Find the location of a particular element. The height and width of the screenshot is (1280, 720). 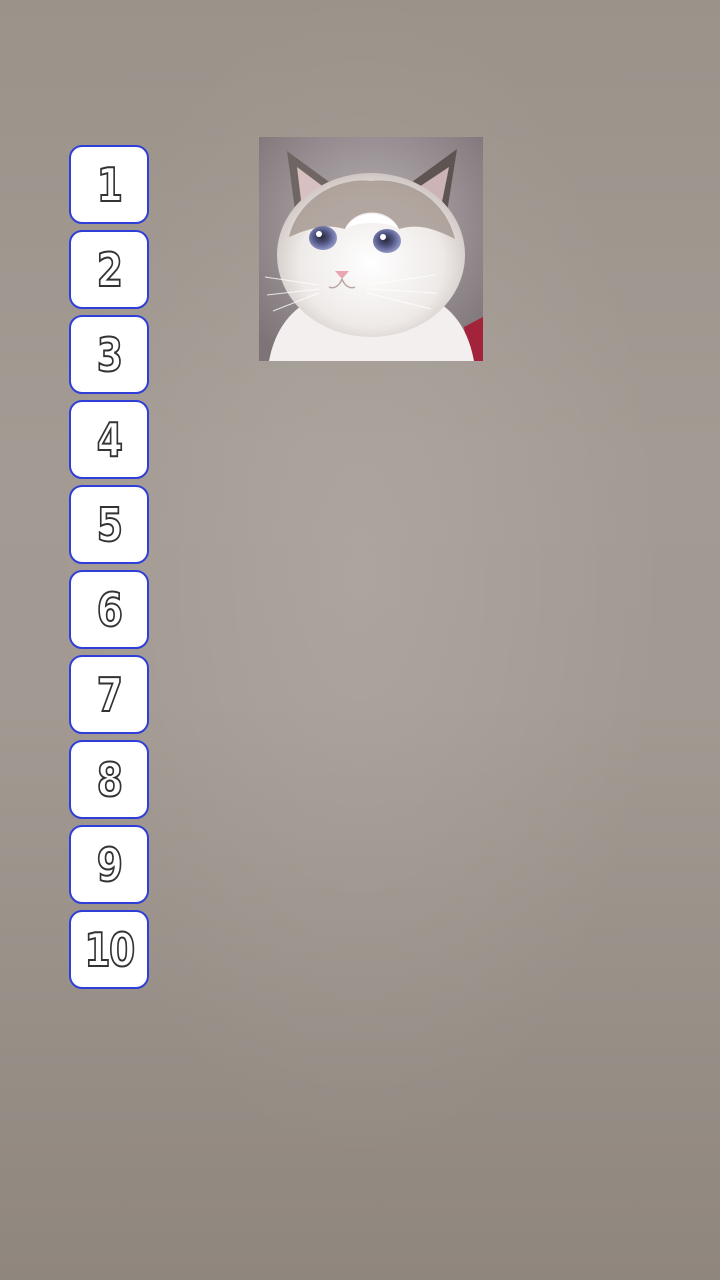

level-button-6: 6 is located at coordinates (109, 609).